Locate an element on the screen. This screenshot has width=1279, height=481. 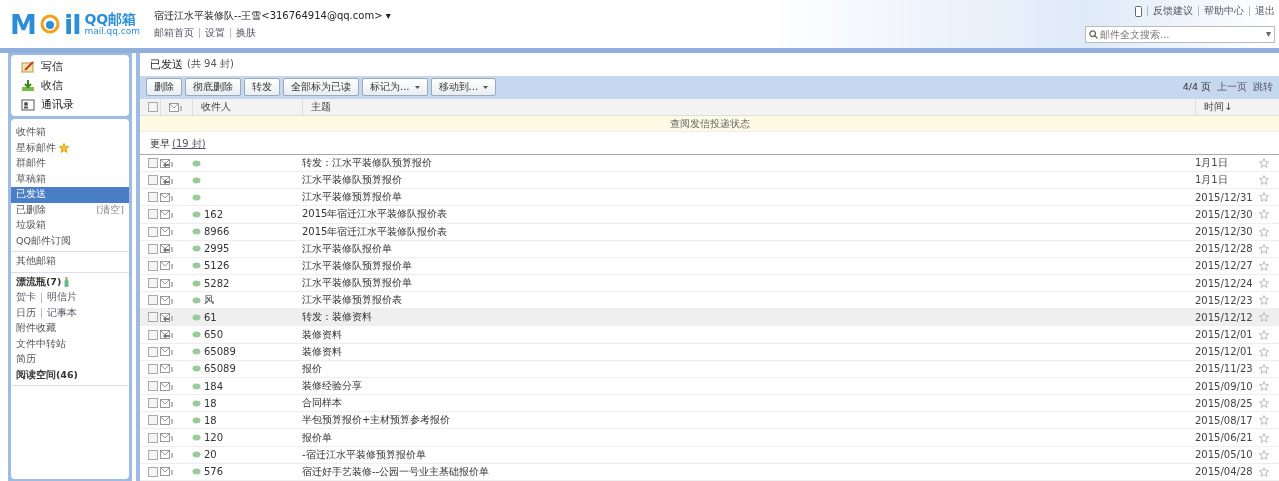
account-name: 宿迁江水平装修队--王雪<316764914@qq.com> ▾ is located at coordinates (272, 15).